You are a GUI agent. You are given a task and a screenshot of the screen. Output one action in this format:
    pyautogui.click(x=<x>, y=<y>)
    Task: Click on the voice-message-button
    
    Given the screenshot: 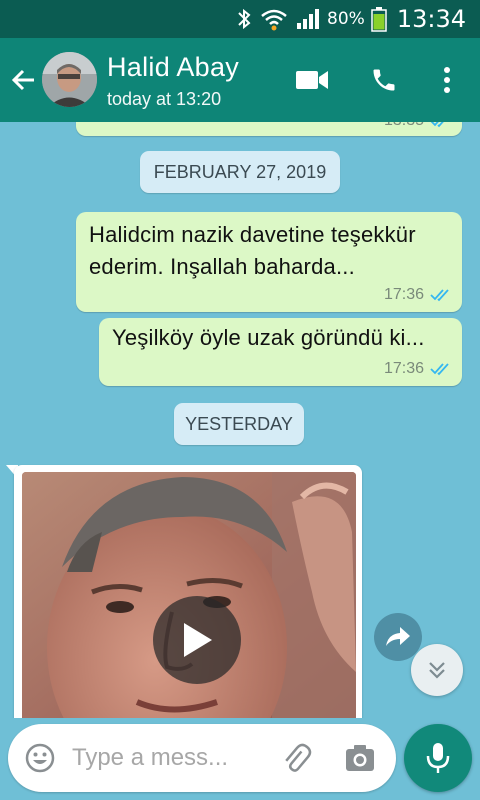 What is the action you would take?
    pyautogui.click(x=438, y=758)
    